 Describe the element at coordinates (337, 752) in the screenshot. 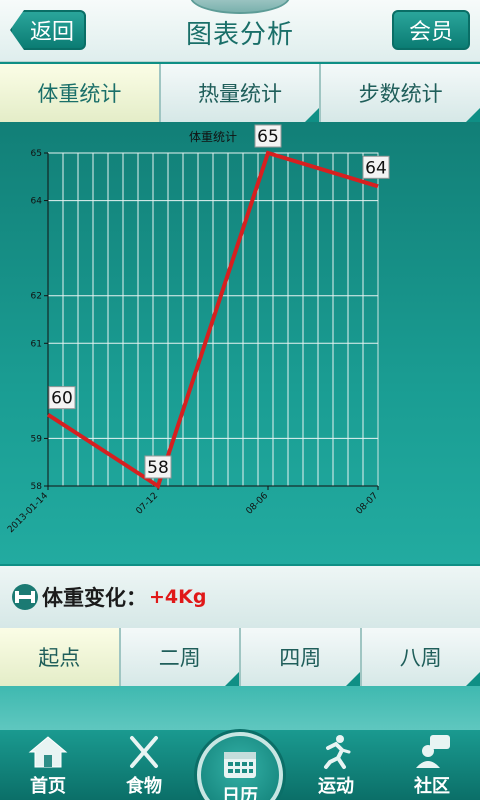

I see `running-icon` at that location.